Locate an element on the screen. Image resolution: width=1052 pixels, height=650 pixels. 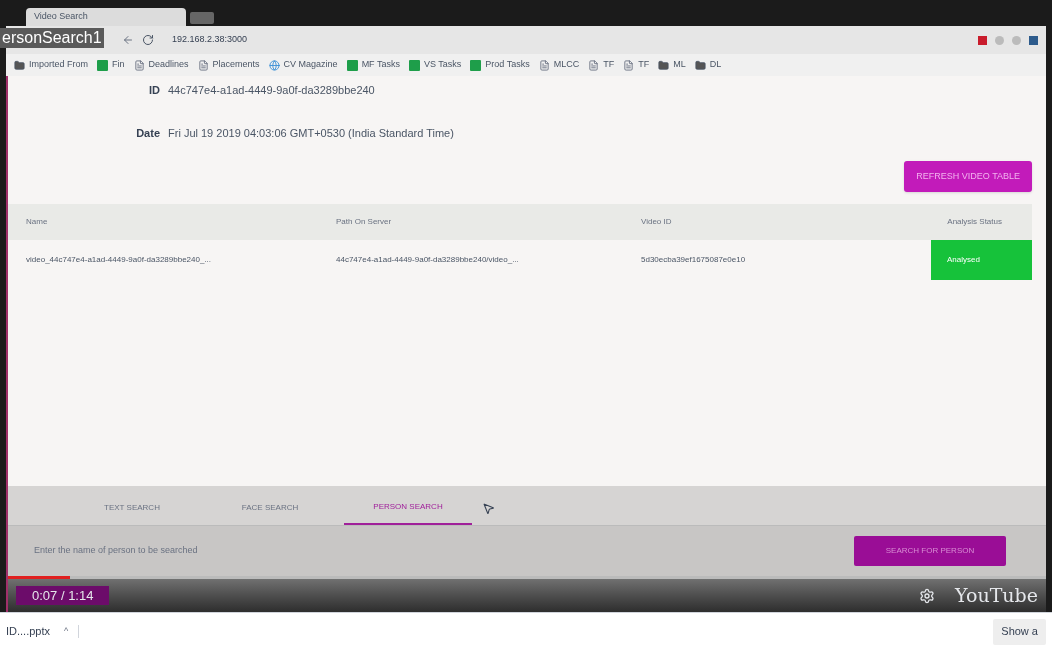
browser-tab: Video Search is located at coordinates (106, 17).